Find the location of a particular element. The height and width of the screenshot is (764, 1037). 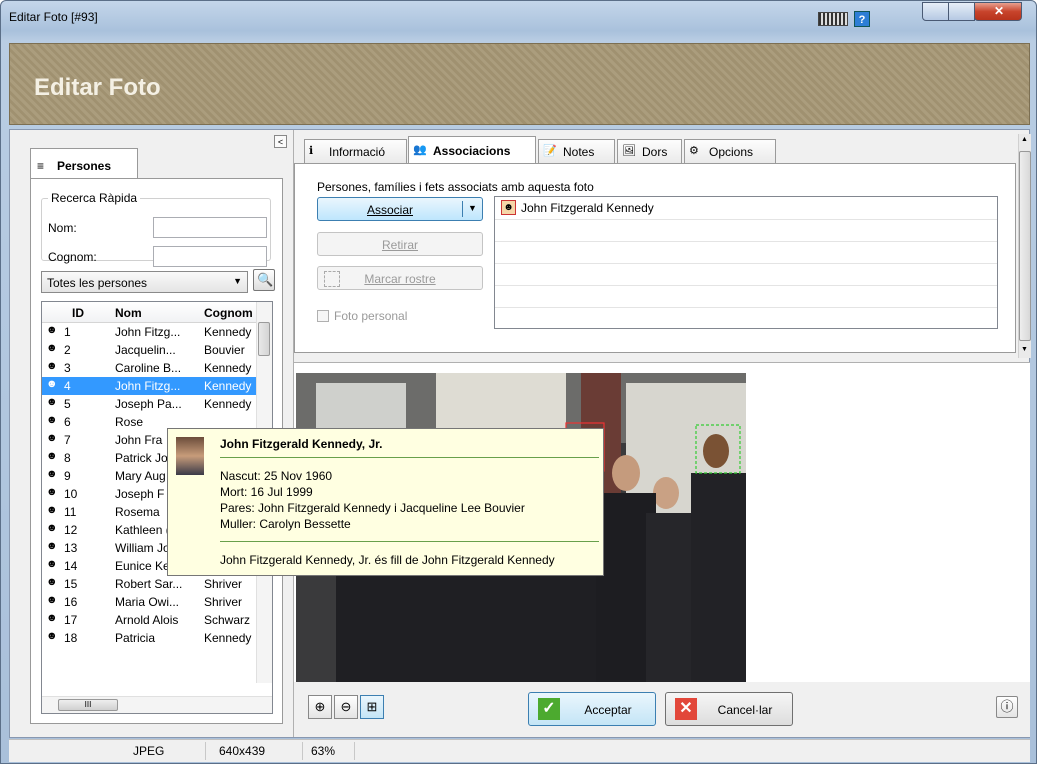

details-scrollbar: ▲ ▼ is located at coordinates (1024, 246).